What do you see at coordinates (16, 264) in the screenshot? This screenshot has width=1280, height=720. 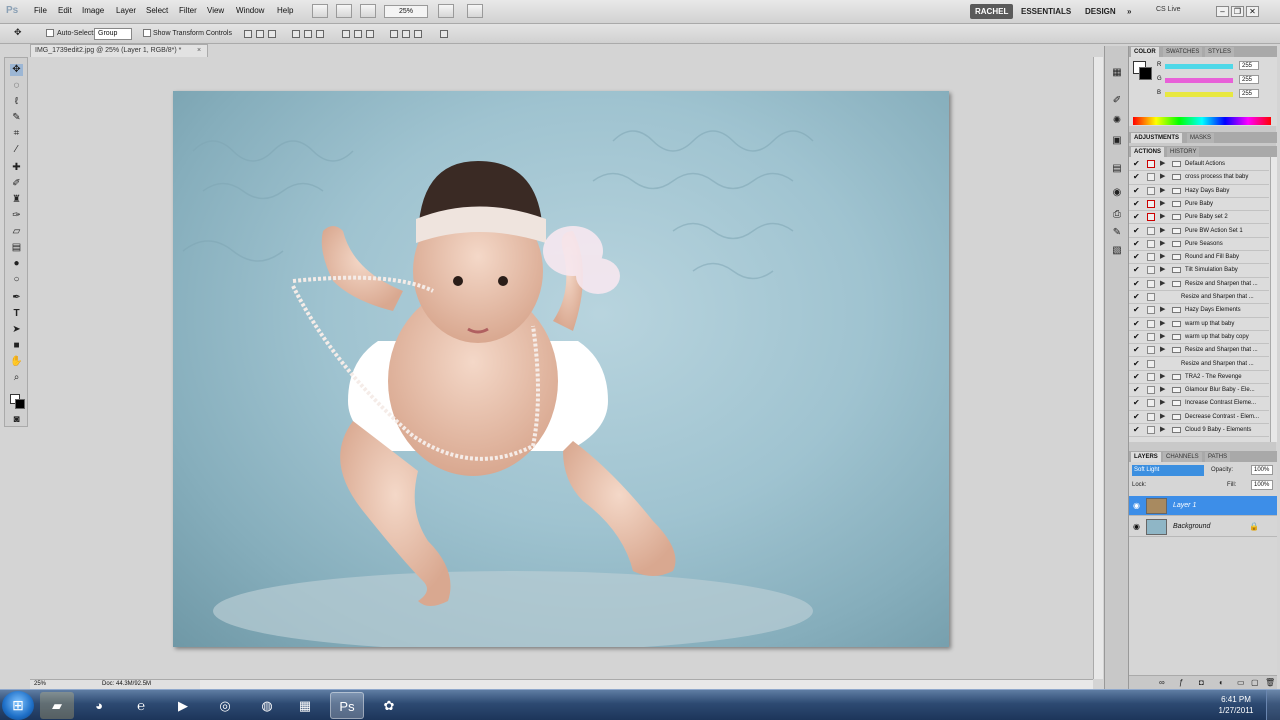 I see `blur-tool-icon: ●` at bounding box center [16, 264].